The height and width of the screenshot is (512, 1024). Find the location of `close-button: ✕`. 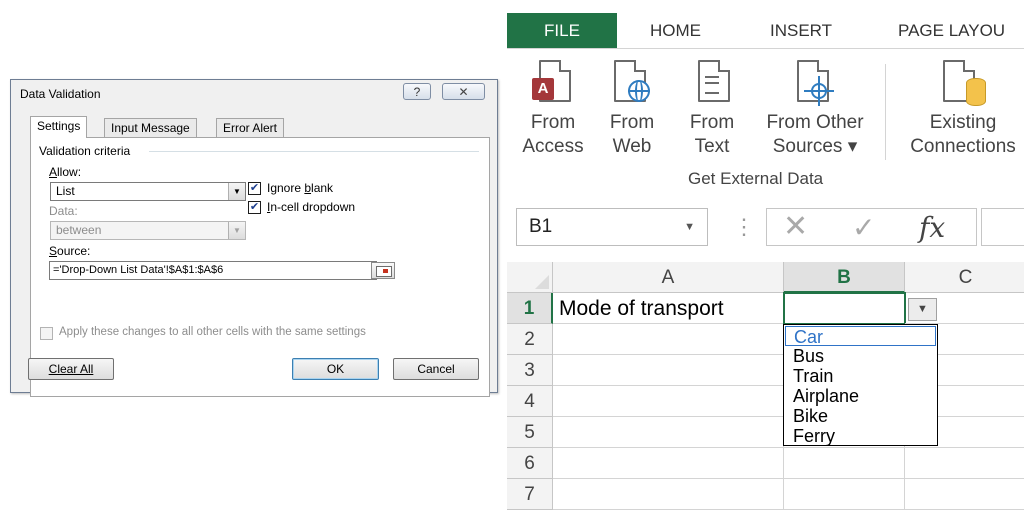

close-button: ✕ is located at coordinates (463, 91).